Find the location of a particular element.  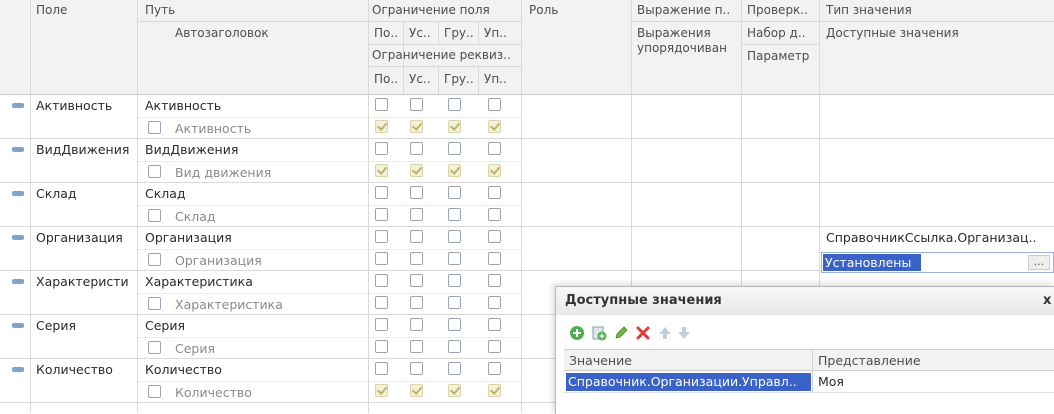

header-available-values: Доступные значения is located at coordinates (892, 33).